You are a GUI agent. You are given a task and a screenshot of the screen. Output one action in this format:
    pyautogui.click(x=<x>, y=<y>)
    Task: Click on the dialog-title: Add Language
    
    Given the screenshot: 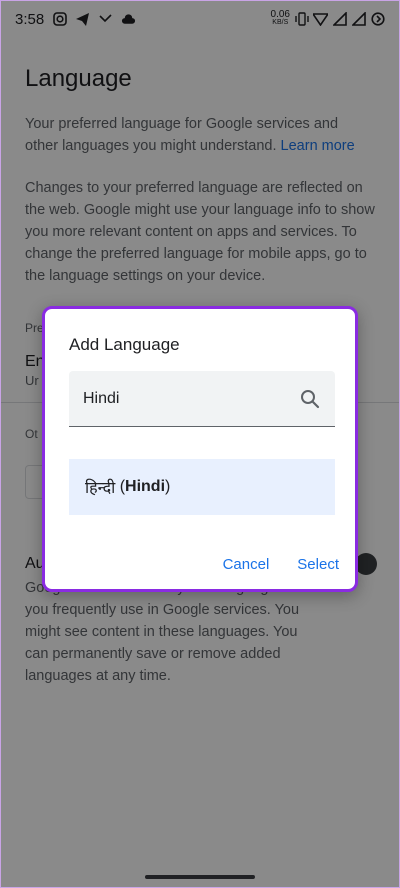 What is the action you would take?
    pyautogui.click(x=124, y=344)
    